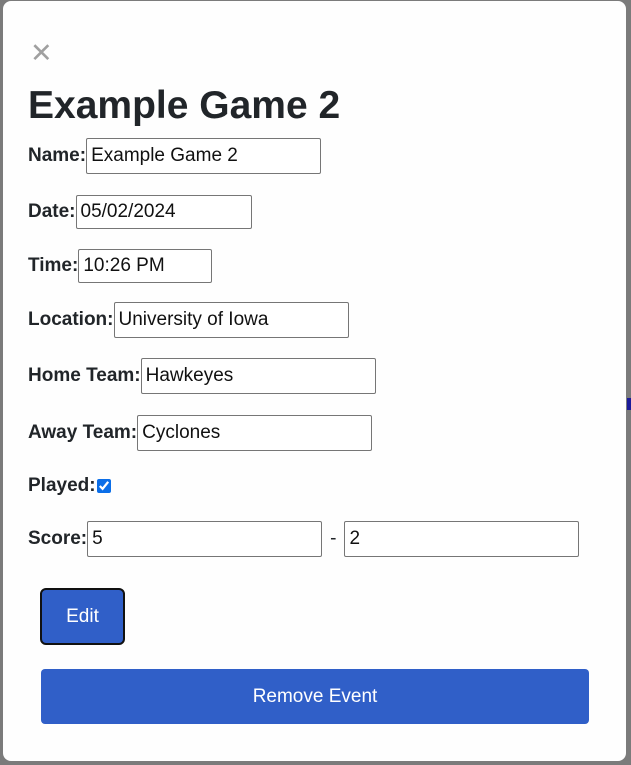 Image resolution: width=631 pixels, height=765 pixels. I want to click on home-team-label: Home Team:, so click(84, 375).